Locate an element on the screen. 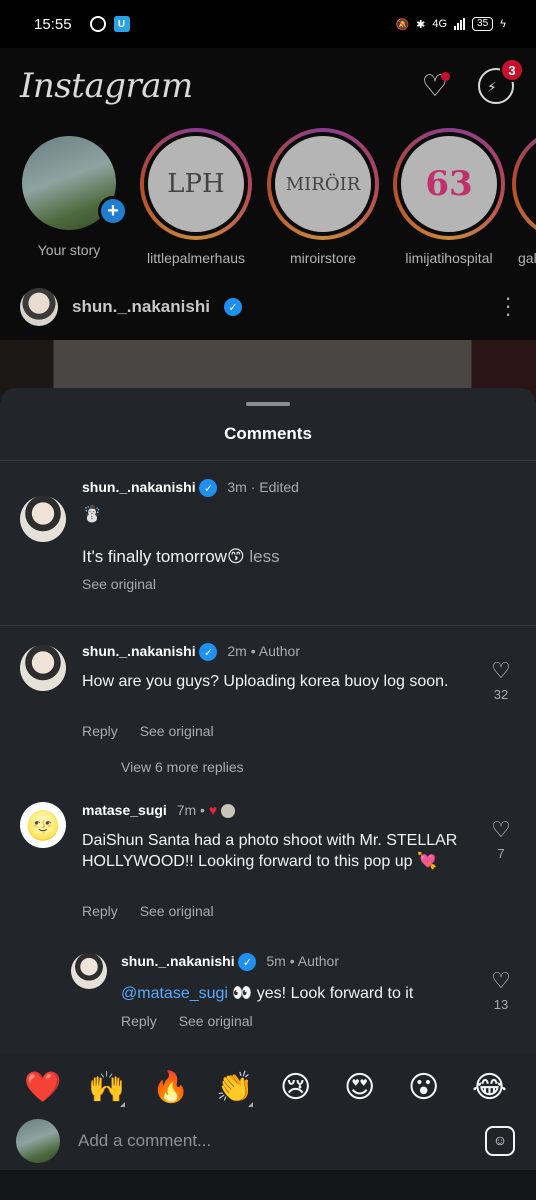 The height and width of the screenshot is (1200, 536). like-count: 32 is located at coordinates (501, 694).